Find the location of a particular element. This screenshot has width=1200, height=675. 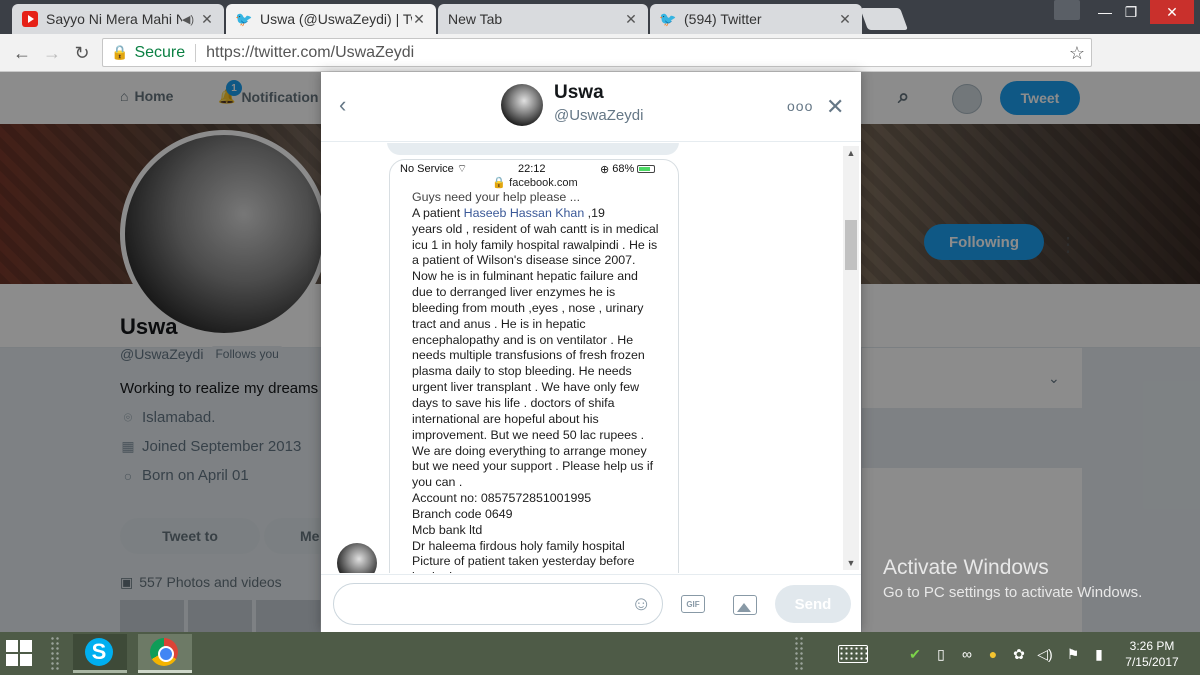

network-signal-icon: ▮ is located at coordinates (1099, 654).